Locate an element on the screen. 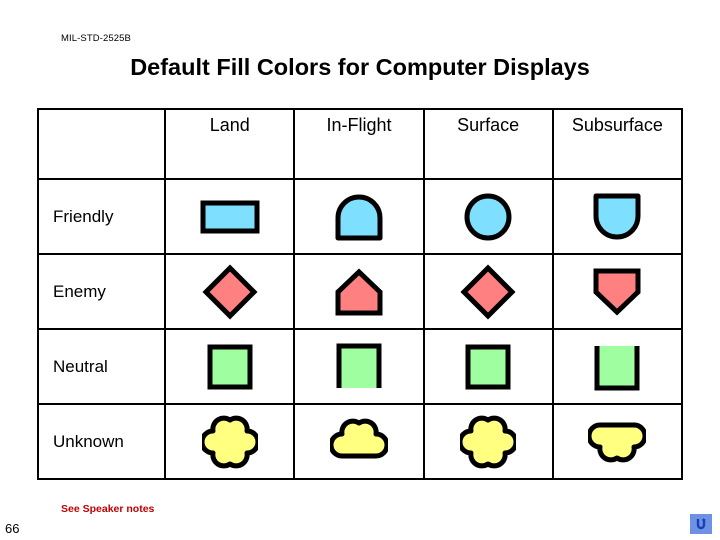 The image size is (720, 540). unknown-surface-symbol is located at coordinates (488, 441).